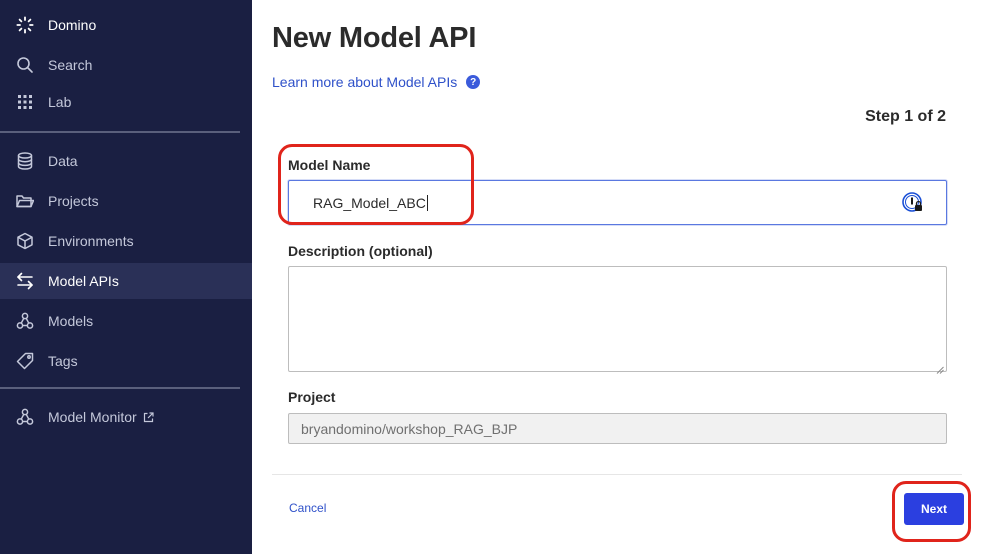 Image resolution: width=1000 pixels, height=554 pixels. What do you see at coordinates (83, 281) in the screenshot?
I see `sidebar-item-label: Model APIs` at bounding box center [83, 281].